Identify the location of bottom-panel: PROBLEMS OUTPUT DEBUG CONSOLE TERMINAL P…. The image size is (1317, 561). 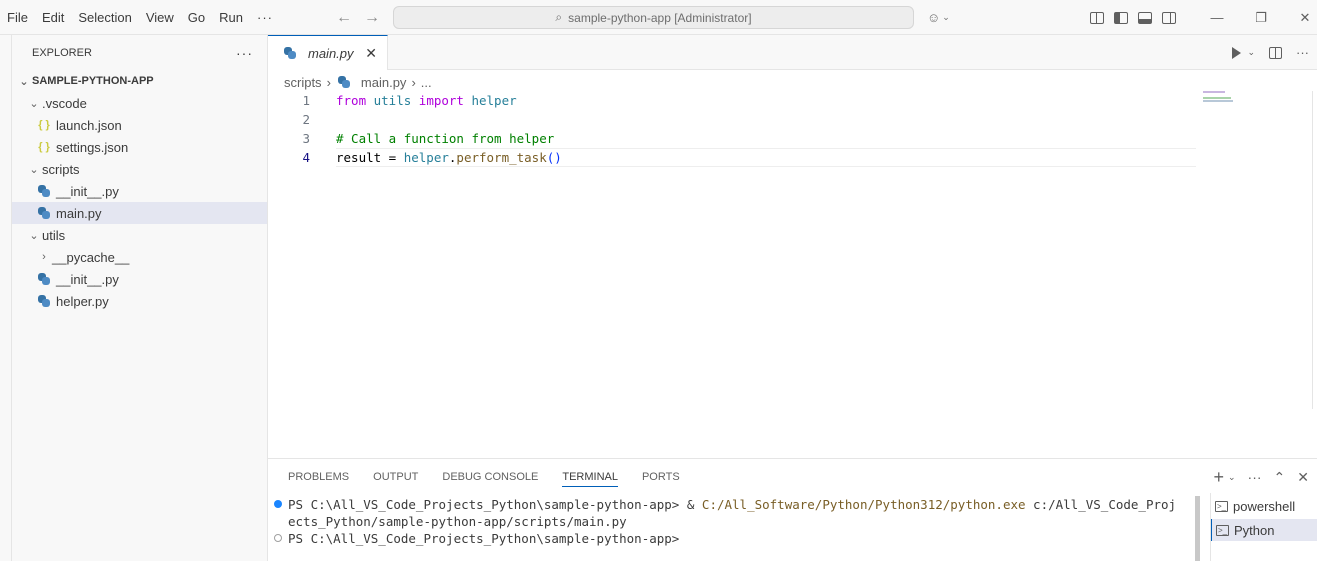
(792, 509).